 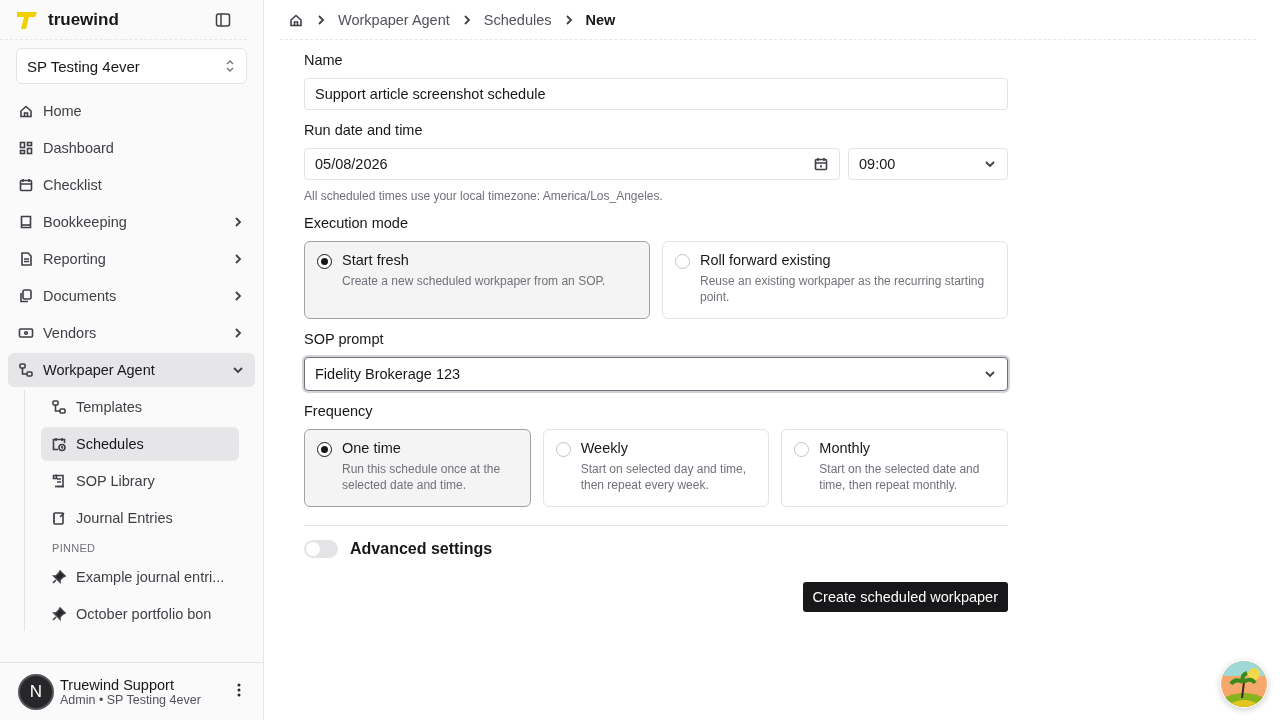 What do you see at coordinates (131, 296) in the screenshot?
I see `nav-item: Documents` at bounding box center [131, 296].